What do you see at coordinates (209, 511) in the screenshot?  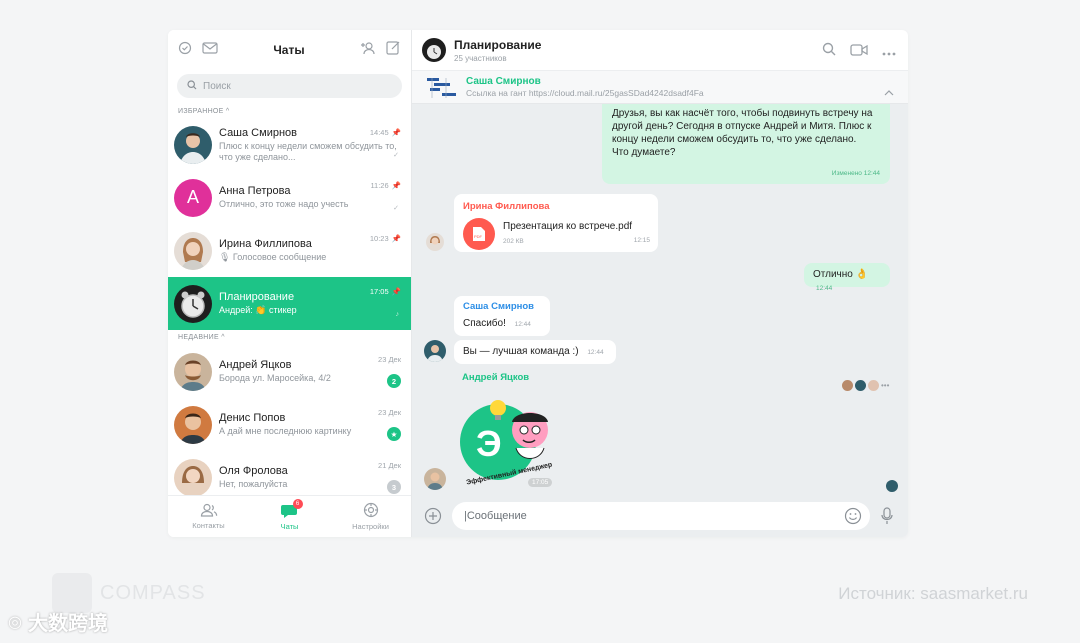 I see `contacts-icon` at bounding box center [209, 511].